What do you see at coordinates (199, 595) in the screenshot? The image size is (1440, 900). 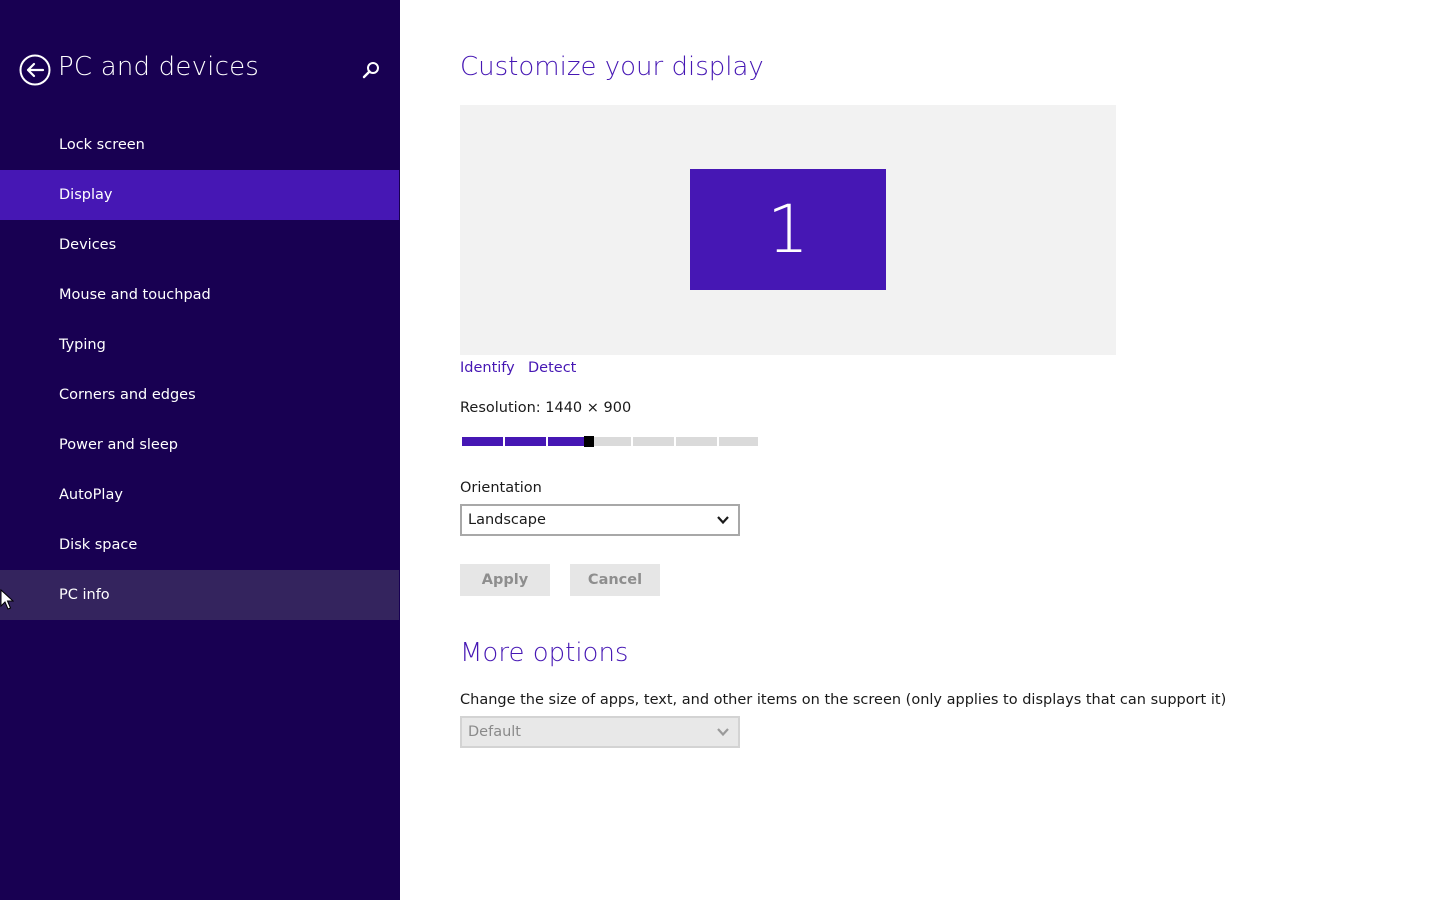 I see `sidebar-item-pc-info: PC info` at bounding box center [199, 595].